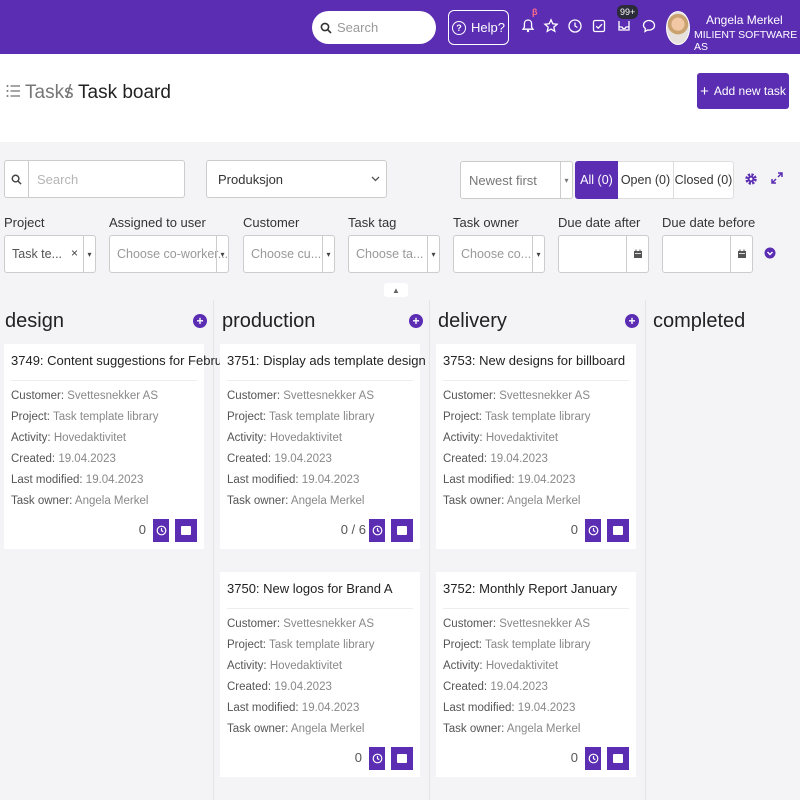  Describe the element at coordinates (326, 28) in the screenshot. I see `search-icon` at that location.